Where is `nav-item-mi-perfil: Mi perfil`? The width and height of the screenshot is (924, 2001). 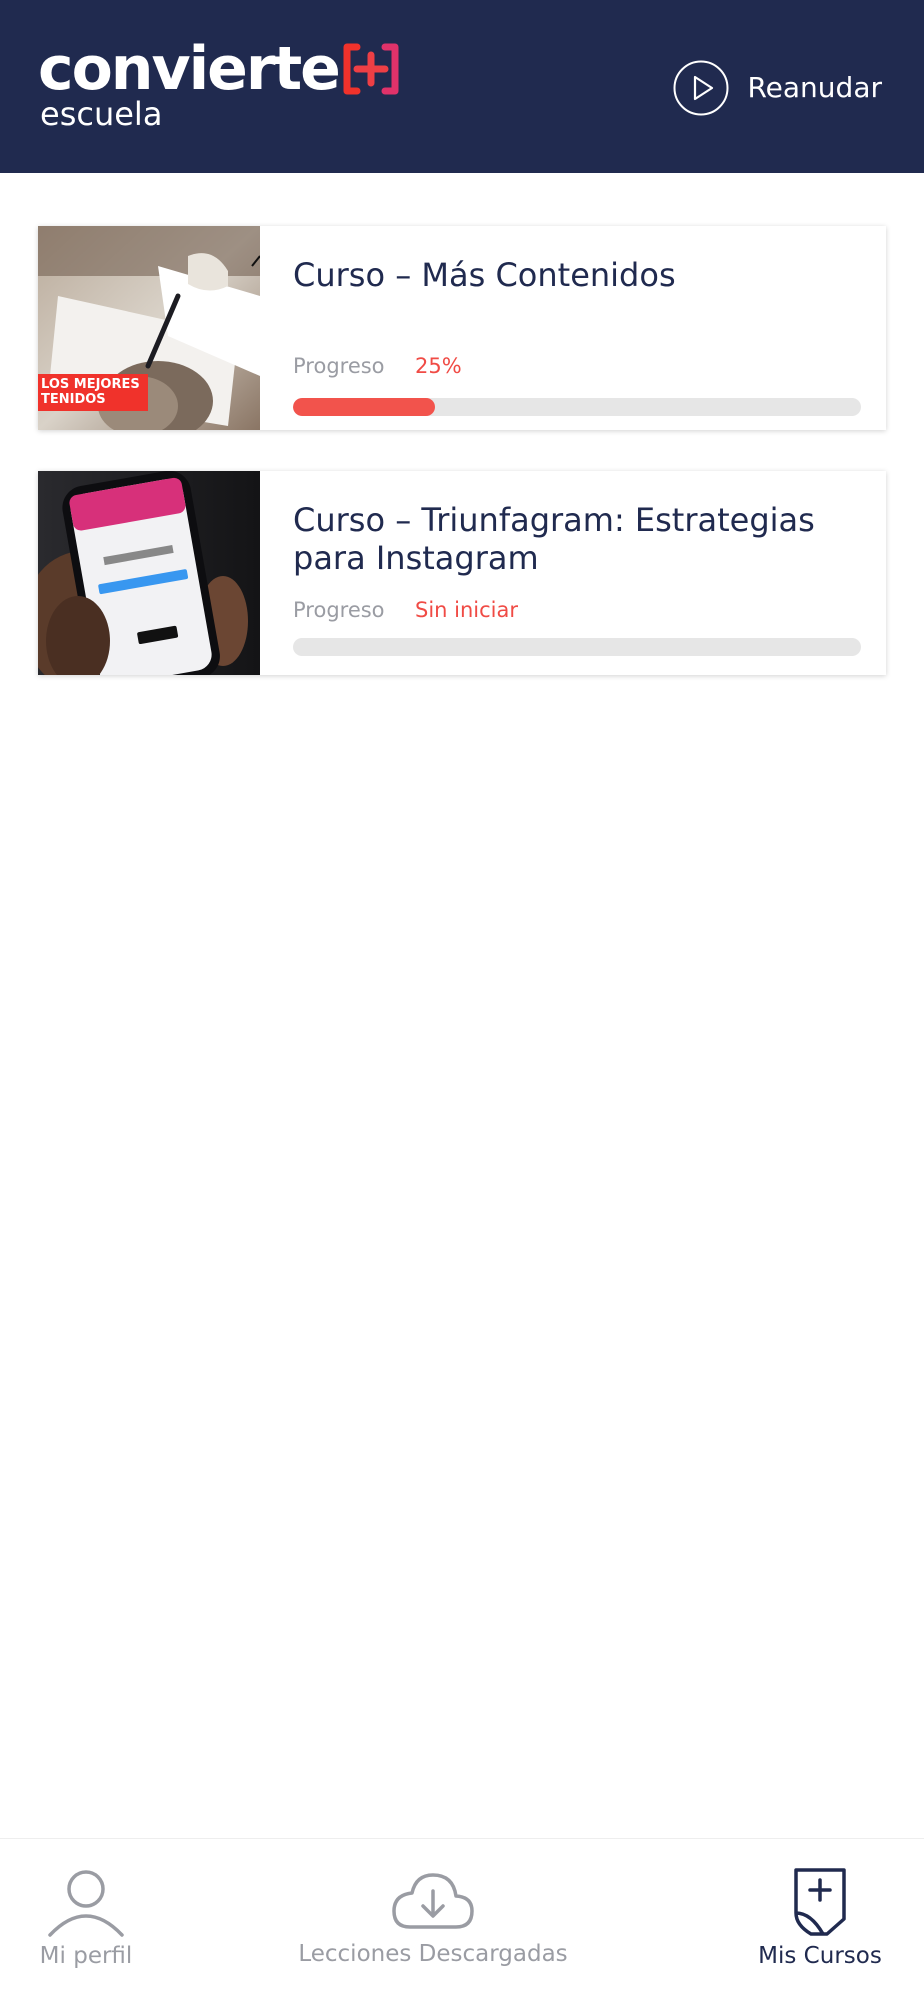 nav-item-mi-perfil: Mi perfil is located at coordinates (86, 1919).